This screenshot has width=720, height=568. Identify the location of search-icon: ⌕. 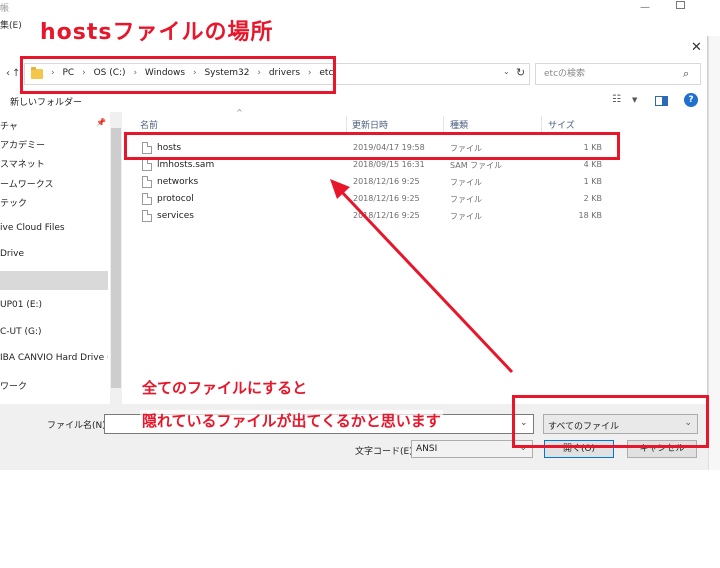
(686, 74).